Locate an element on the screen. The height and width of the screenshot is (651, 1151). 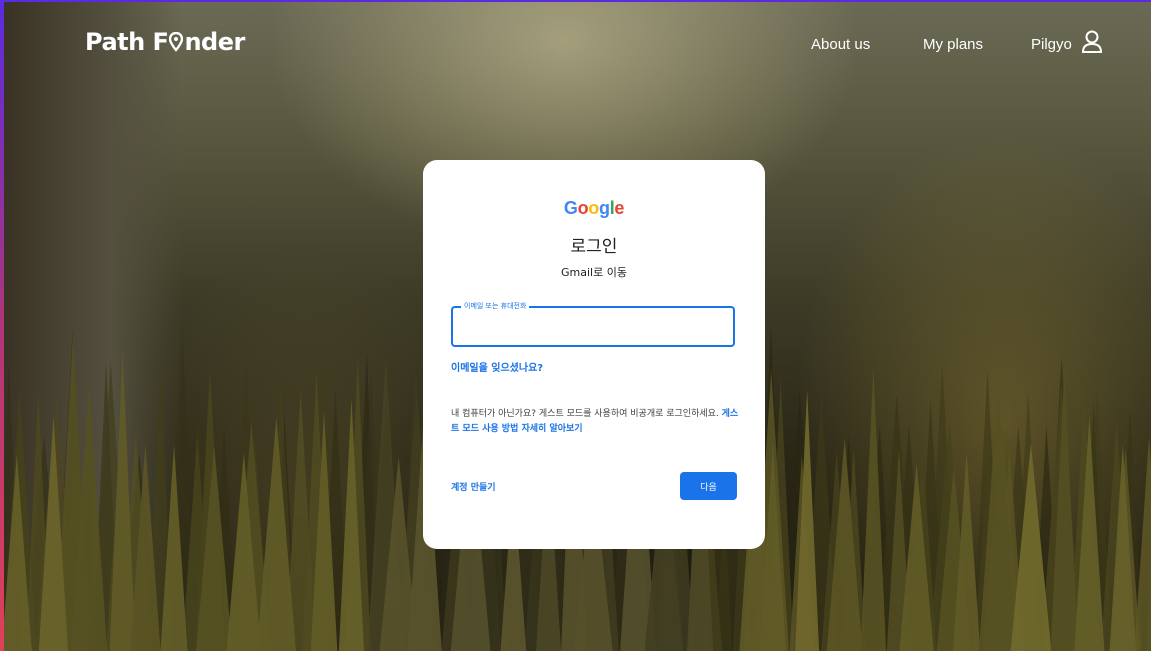
map-pin-icon is located at coordinates (176, 41).